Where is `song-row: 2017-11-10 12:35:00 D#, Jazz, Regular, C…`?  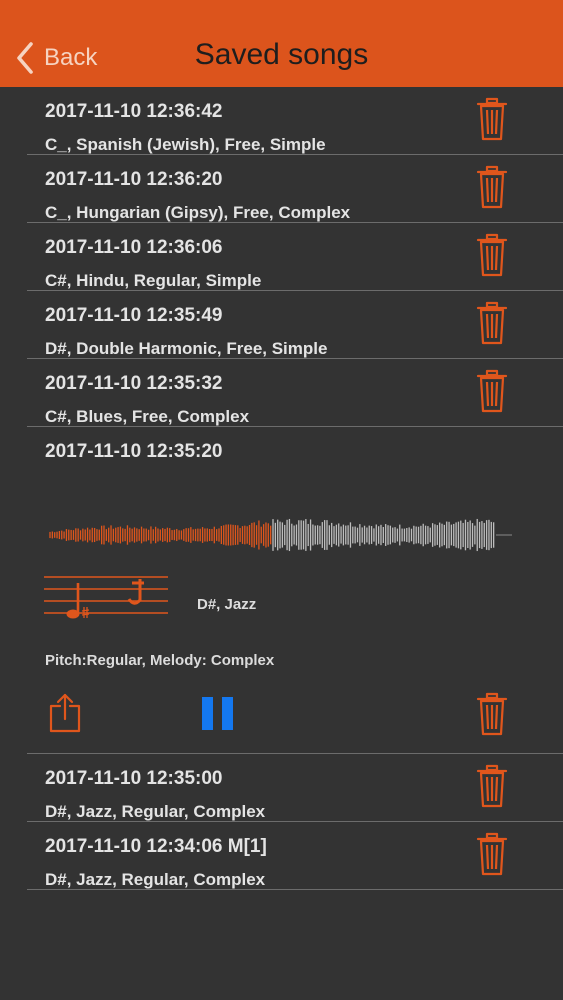
song-row: 2017-11-10 12:35:00 D#, Jazz, Regular, C… is located at coordinates (281, 788).